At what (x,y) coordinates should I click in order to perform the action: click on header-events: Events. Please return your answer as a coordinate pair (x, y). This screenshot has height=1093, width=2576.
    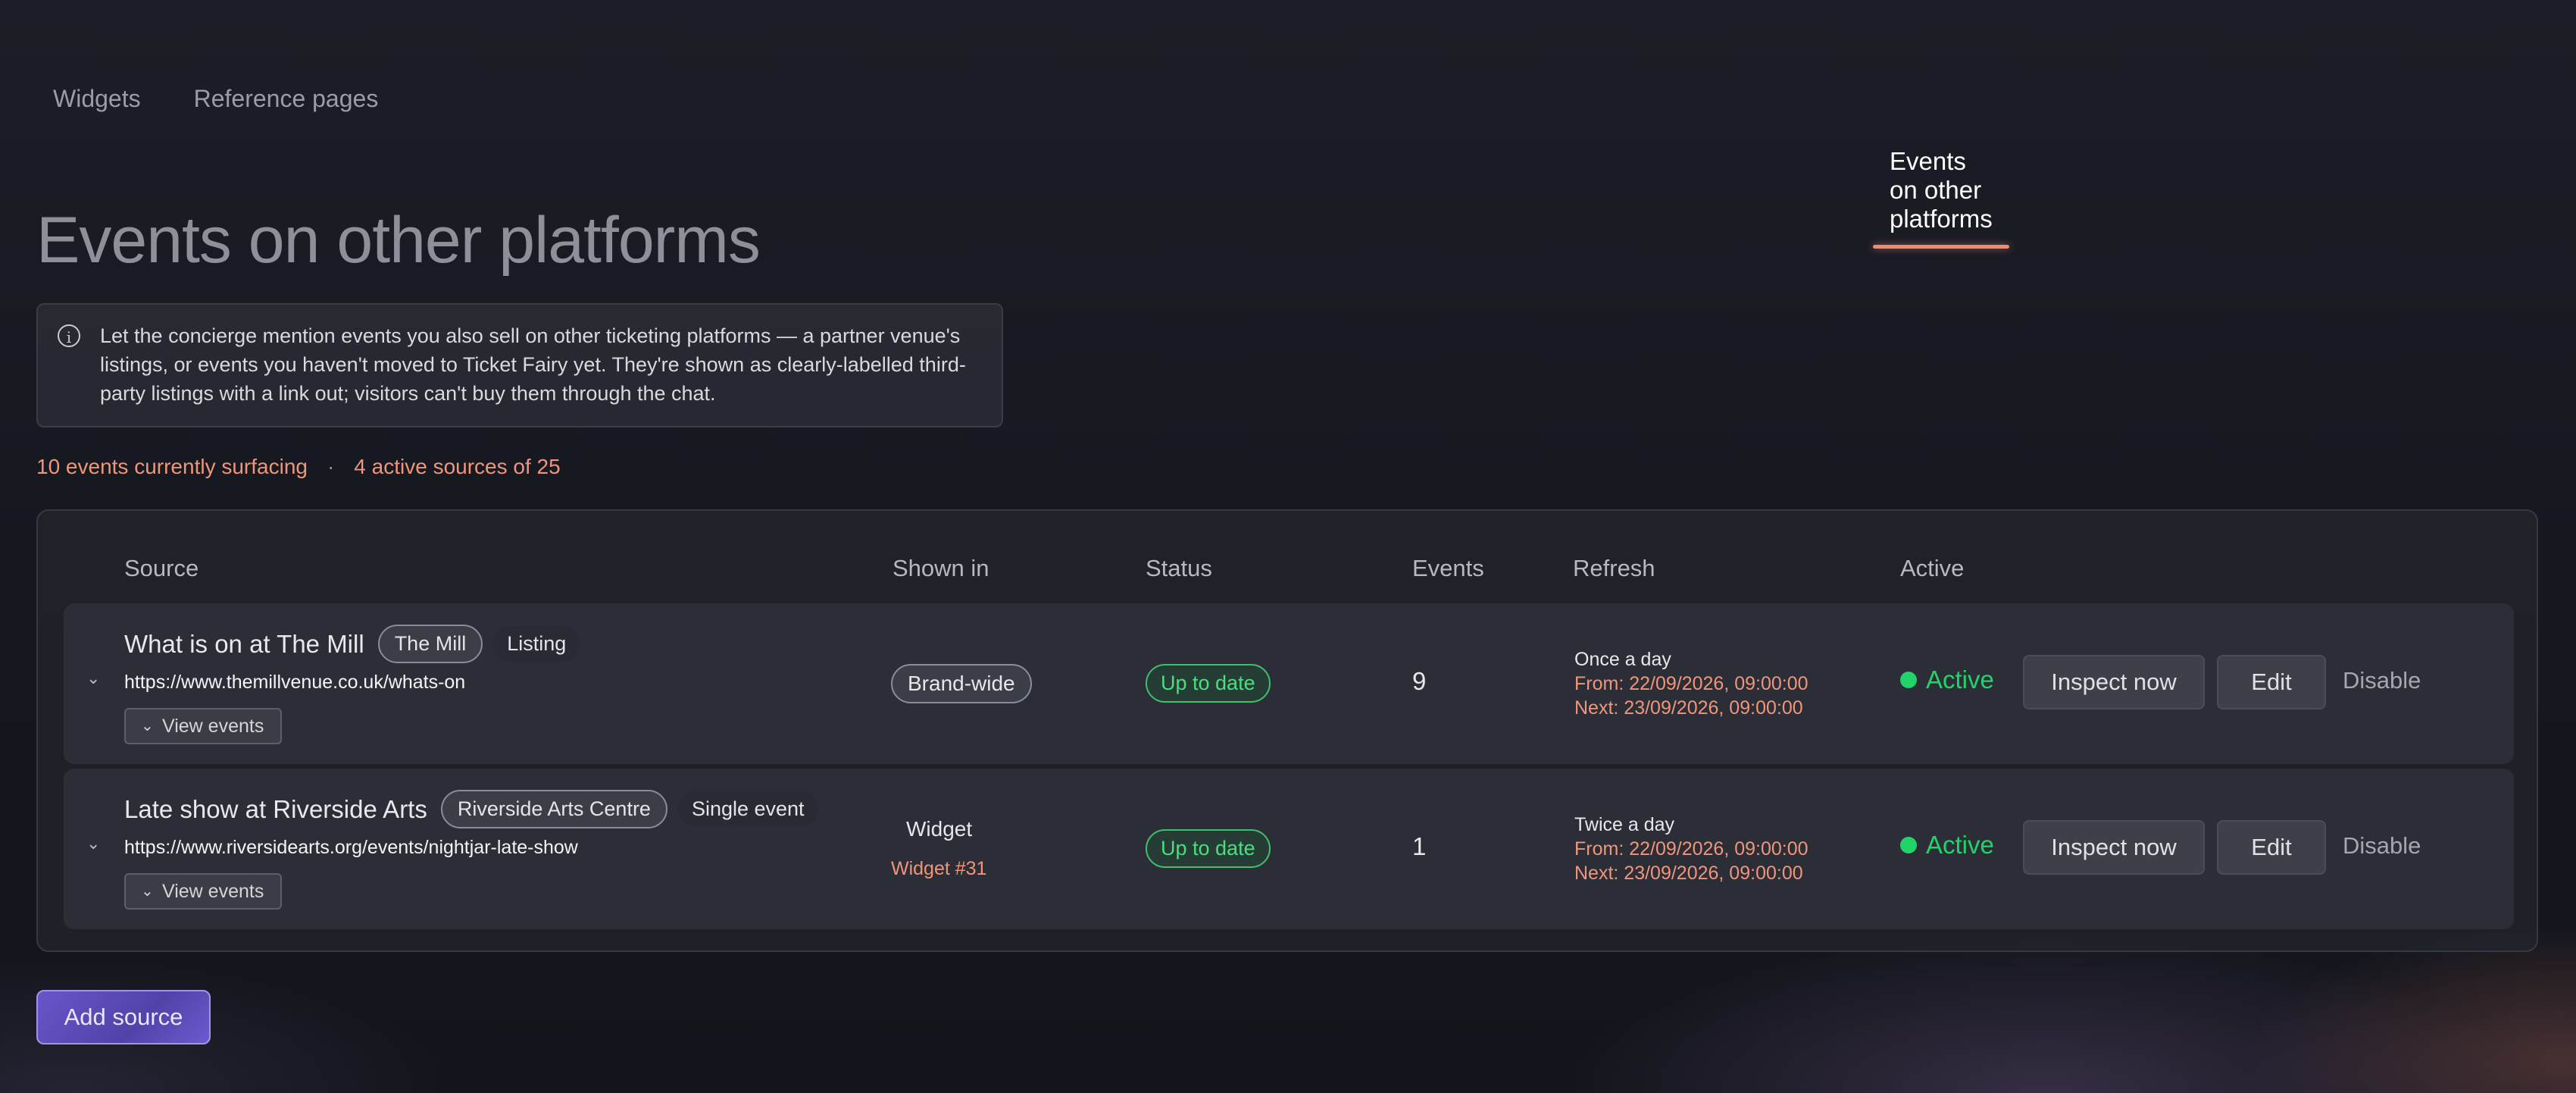
    Looking at the image, I should click on (1448, 568).